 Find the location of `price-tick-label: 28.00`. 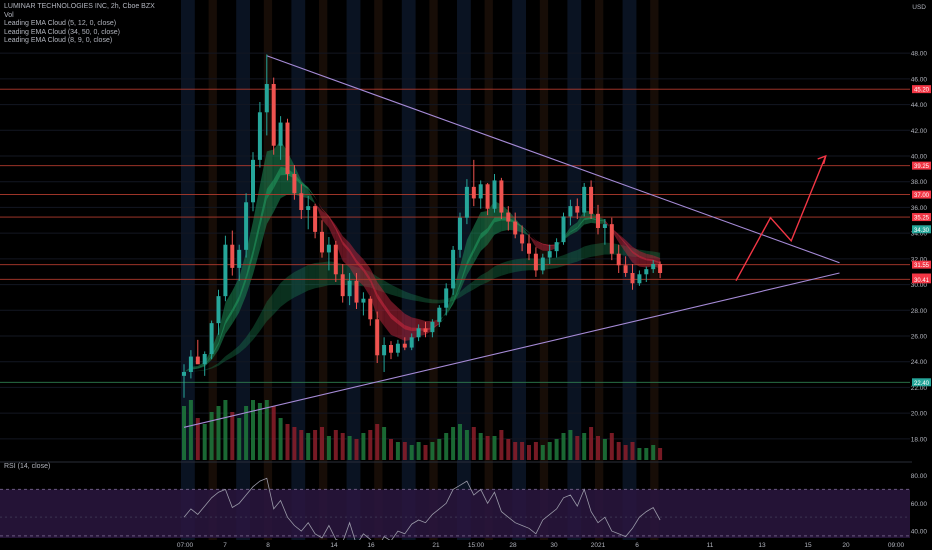

price-tick-label: 28.00 is located at coordinates (919, 311).